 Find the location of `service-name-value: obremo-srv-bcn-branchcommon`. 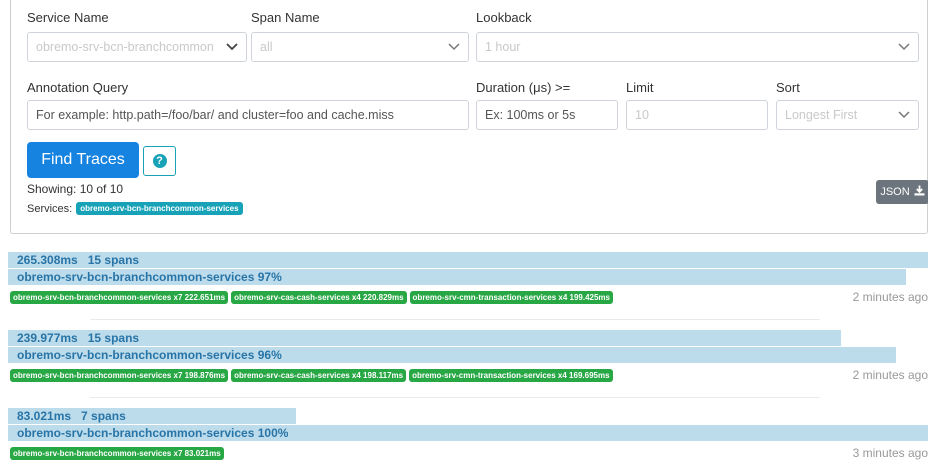

service-name-value: obremo-srv-bcn-branchcommon is located at coordinates (125, 47).